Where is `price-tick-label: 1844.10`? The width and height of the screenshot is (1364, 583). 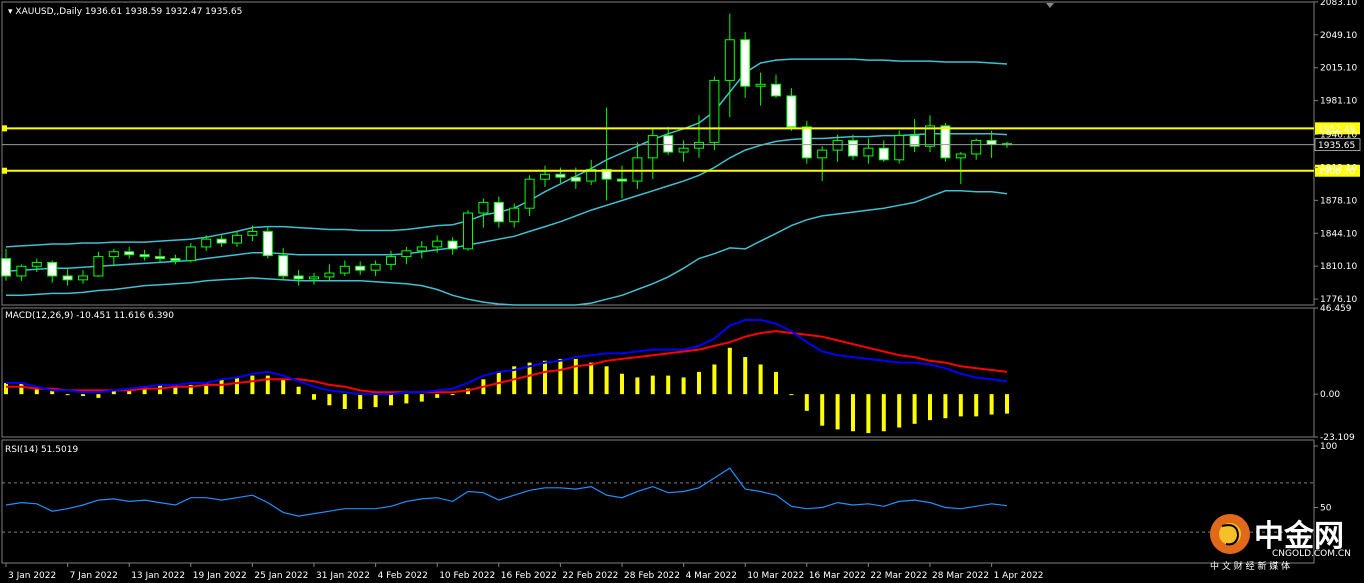 price-tick-label: 1844.10 is located at coordinates (1338, 234).